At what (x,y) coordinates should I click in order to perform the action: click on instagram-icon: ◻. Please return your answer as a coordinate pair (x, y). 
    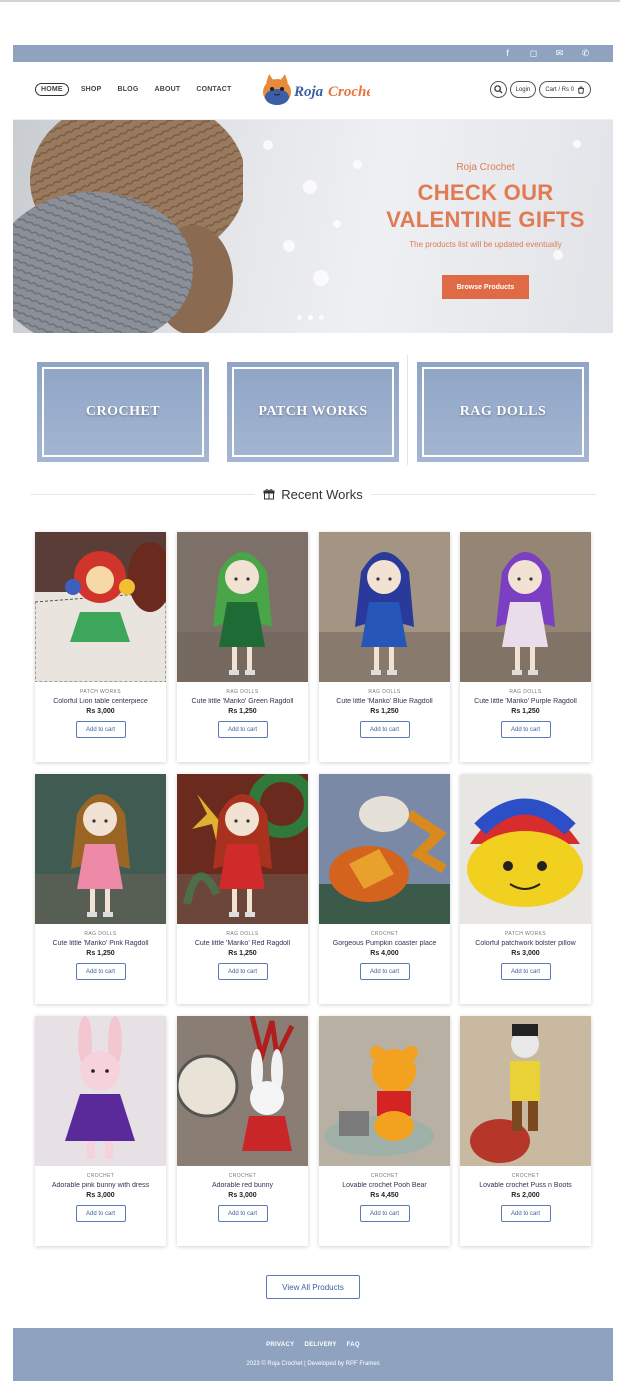
    Looking at the image, I should click on (533, 53).